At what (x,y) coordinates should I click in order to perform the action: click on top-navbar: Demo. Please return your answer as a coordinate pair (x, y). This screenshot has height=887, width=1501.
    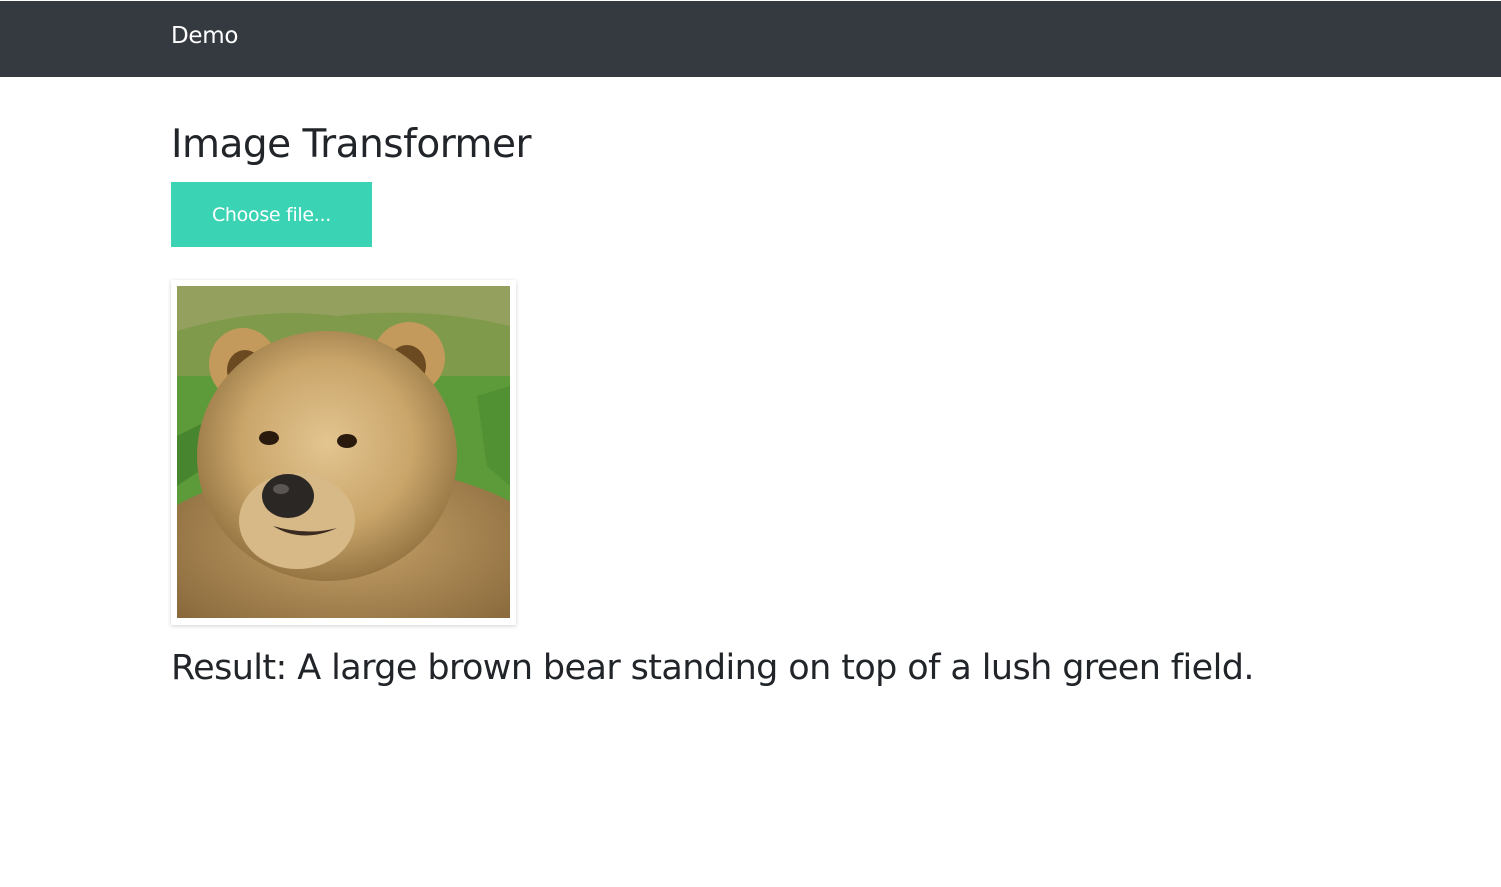
    Looking at the image, I should click on (750, 39).